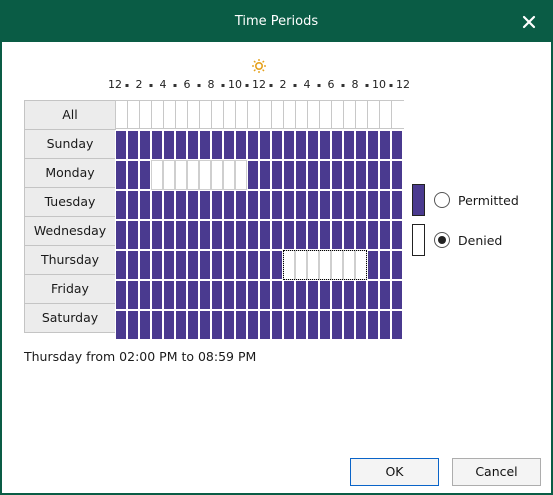  Describe the element at coordinates (70, 318) in the screenshot. I see `day-saturday-button: Saturday` at that location.